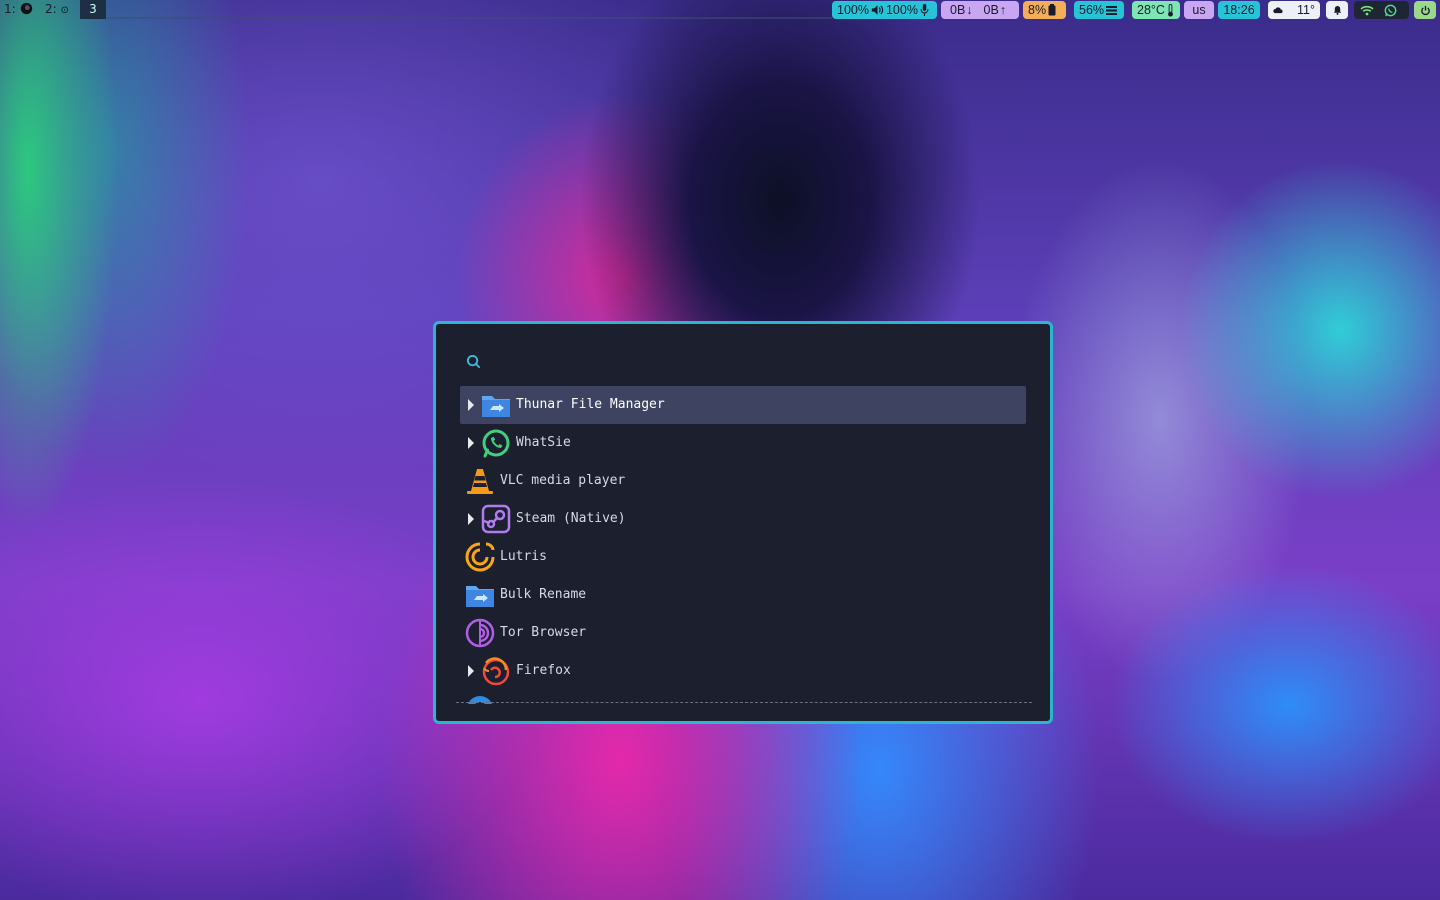 This screenshot has width=1440, height=900. I want to click on bulk-rename-folder-icon, so click(480, 596).